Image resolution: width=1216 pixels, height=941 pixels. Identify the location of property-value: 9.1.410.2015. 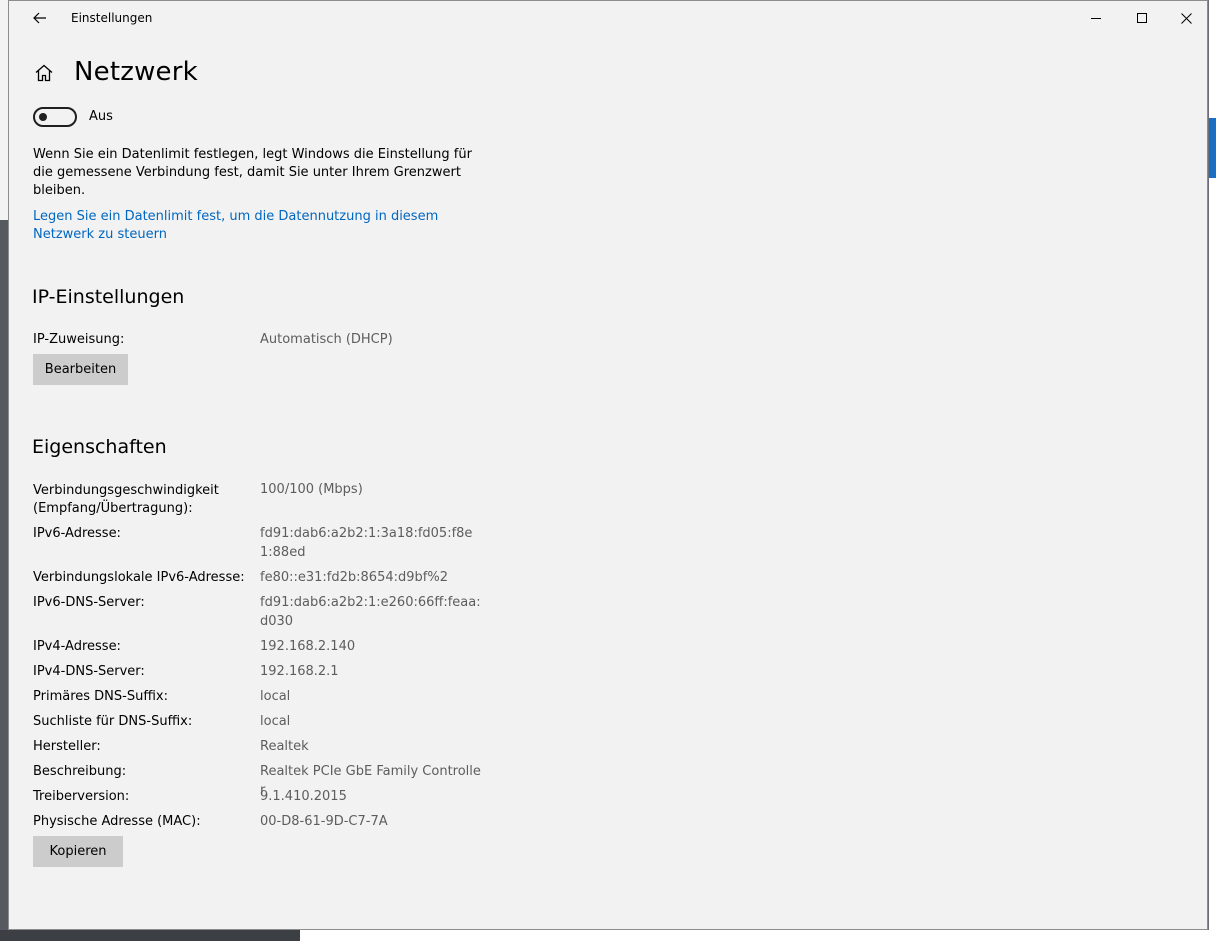
(303, 796).